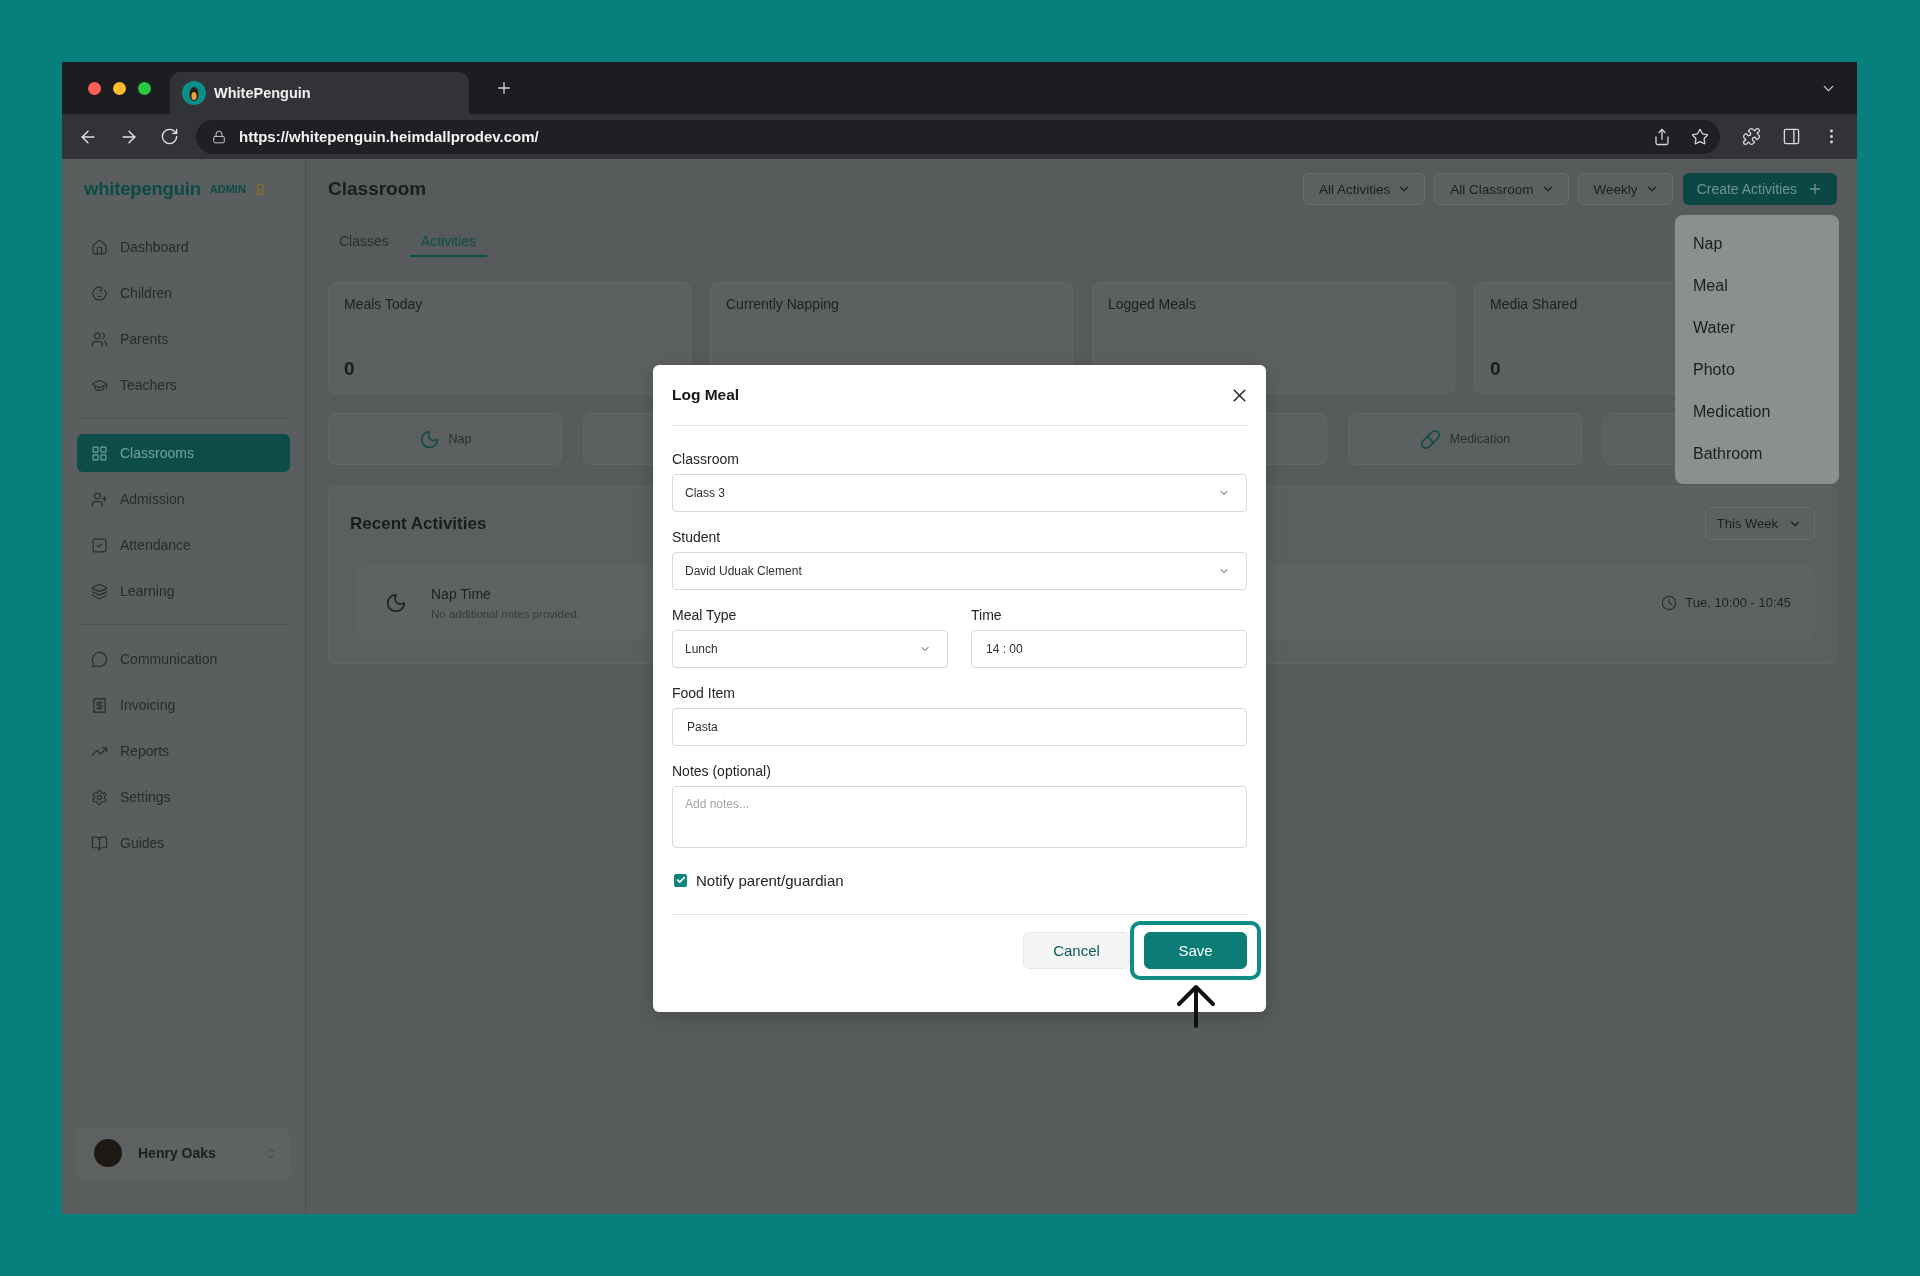  Describe the element at coordinates (99, 453) in the screenshot. I see `grid-icon` at that location.